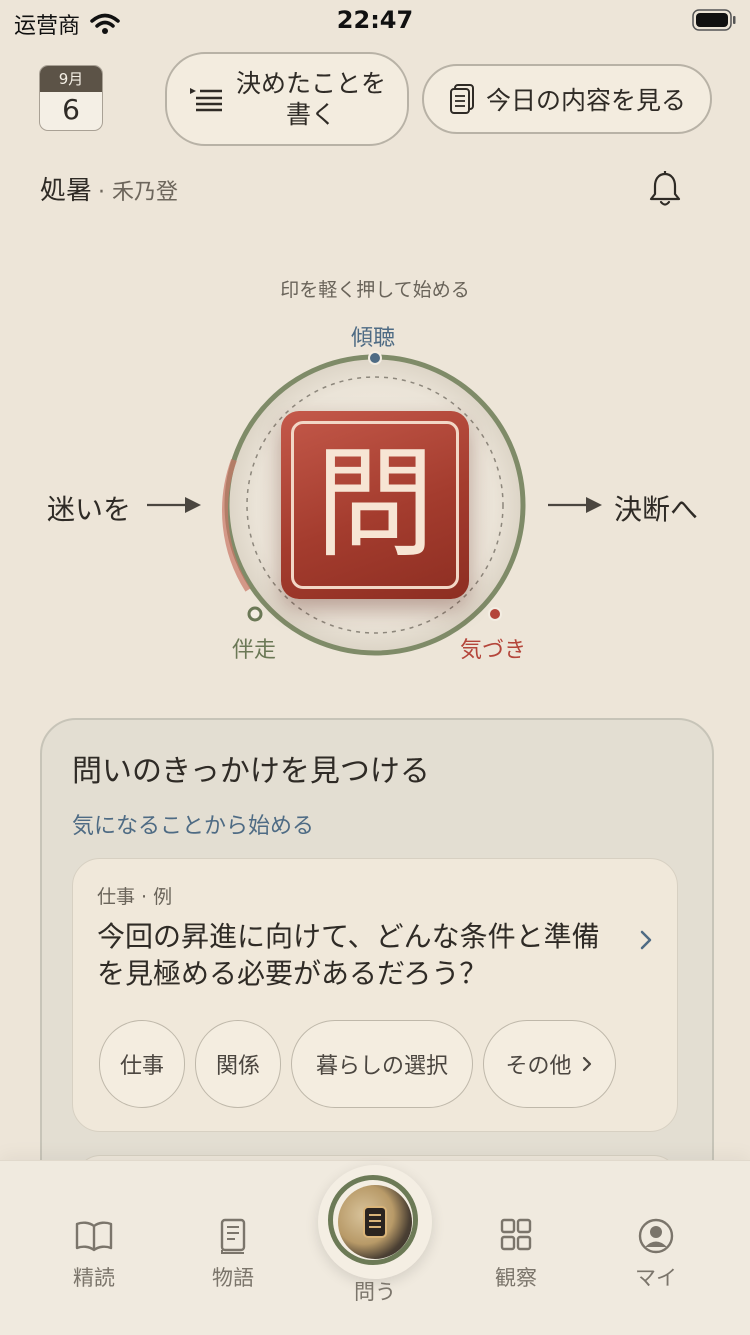 The height and width of the screenshot is (1335, 750). What do you see at coordinates (233, 1236) in the screenshot?
I see `notebook-icon` at bounding box center [233, 1236].